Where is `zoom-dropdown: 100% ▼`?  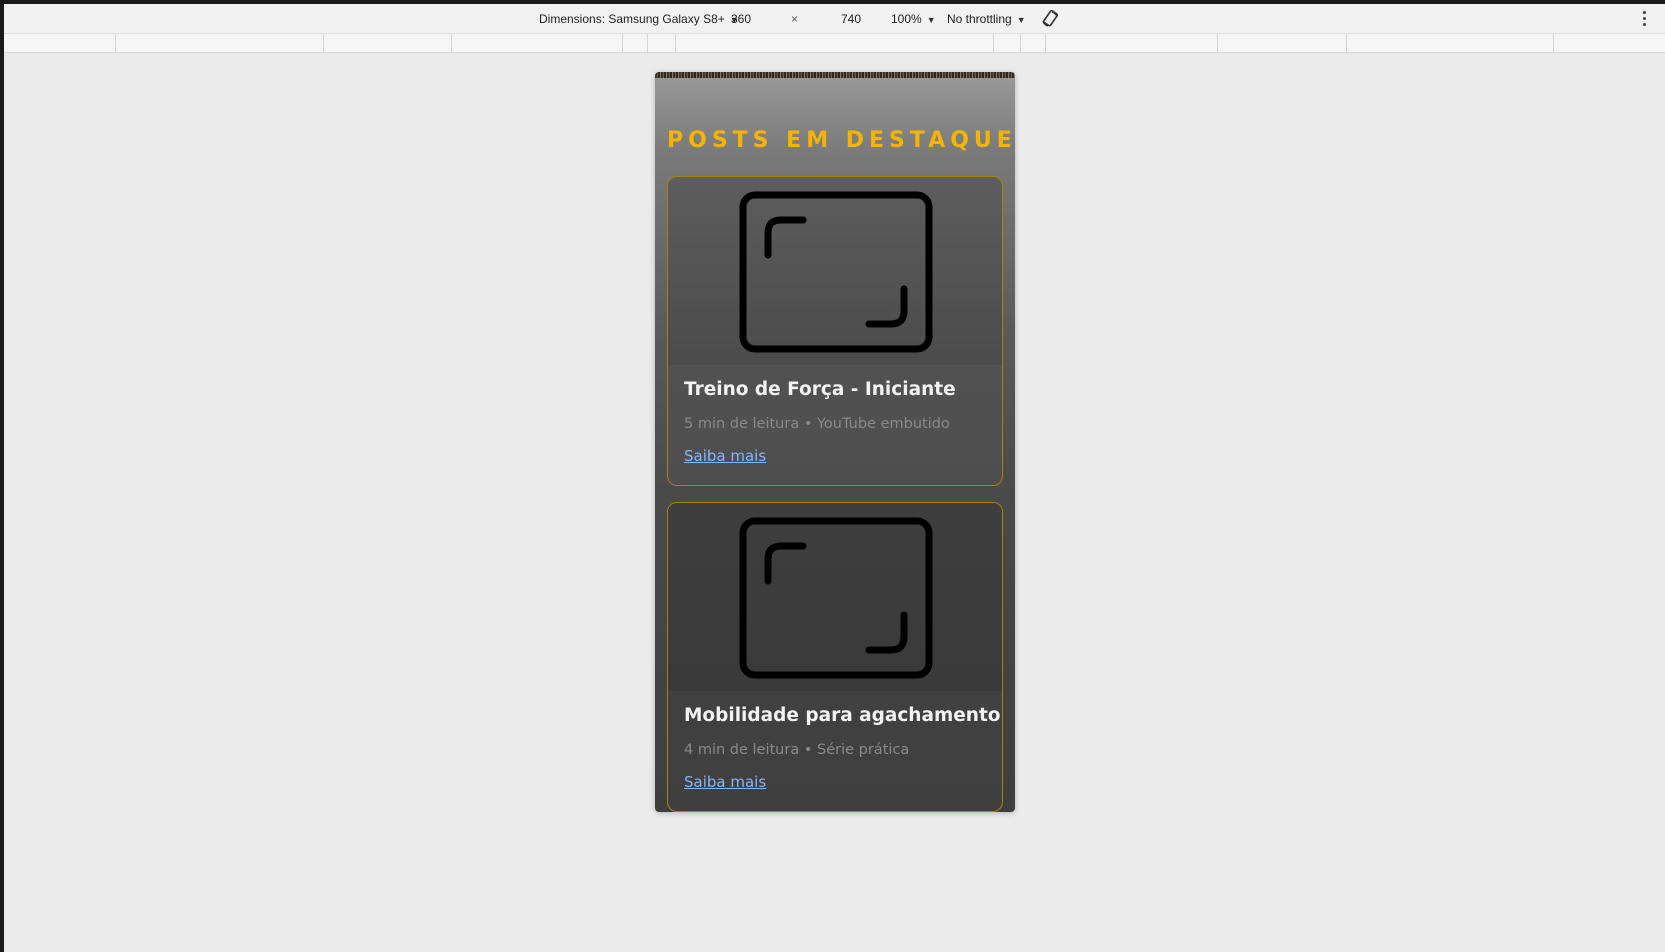 zoom-dropdown: 100% ▼ is located at coordinates (913, 19).